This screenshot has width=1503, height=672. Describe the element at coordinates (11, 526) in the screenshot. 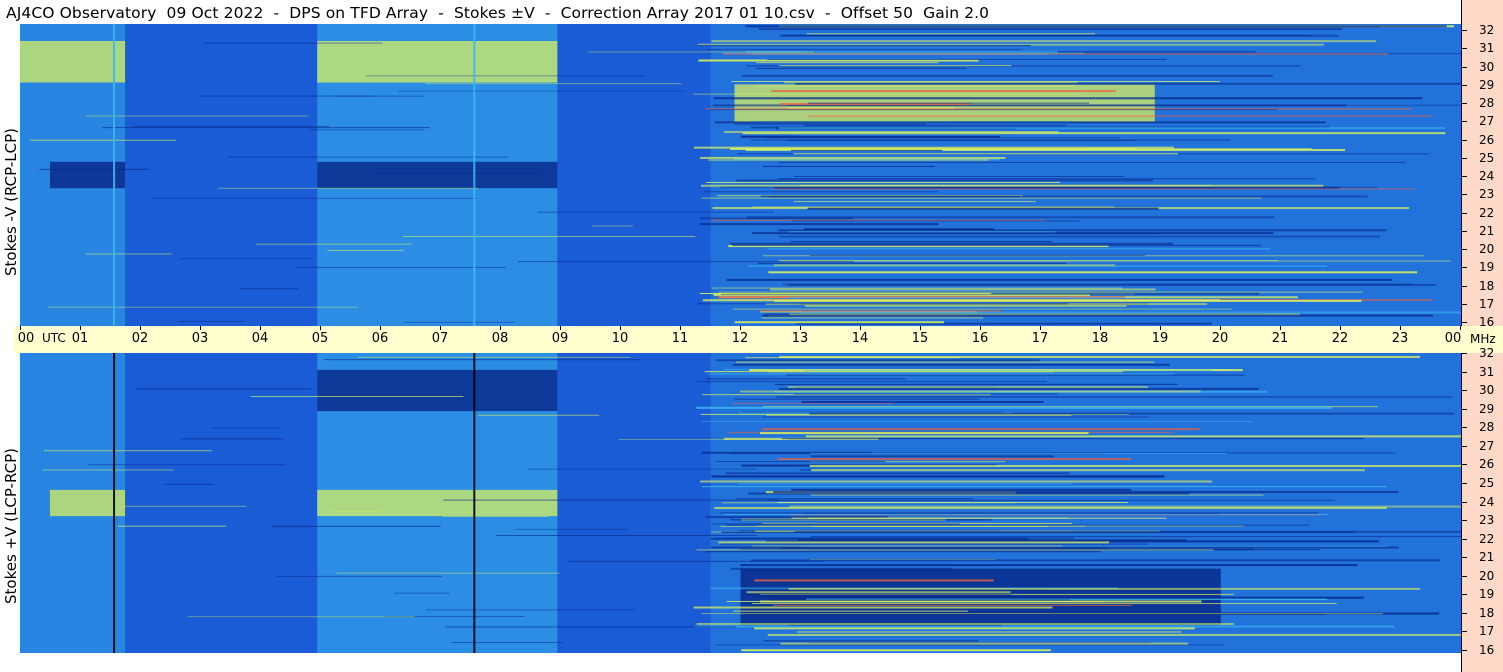

I see `bottom-panel-ylabel: Stokes +V (LCP-RCP)` at that location.